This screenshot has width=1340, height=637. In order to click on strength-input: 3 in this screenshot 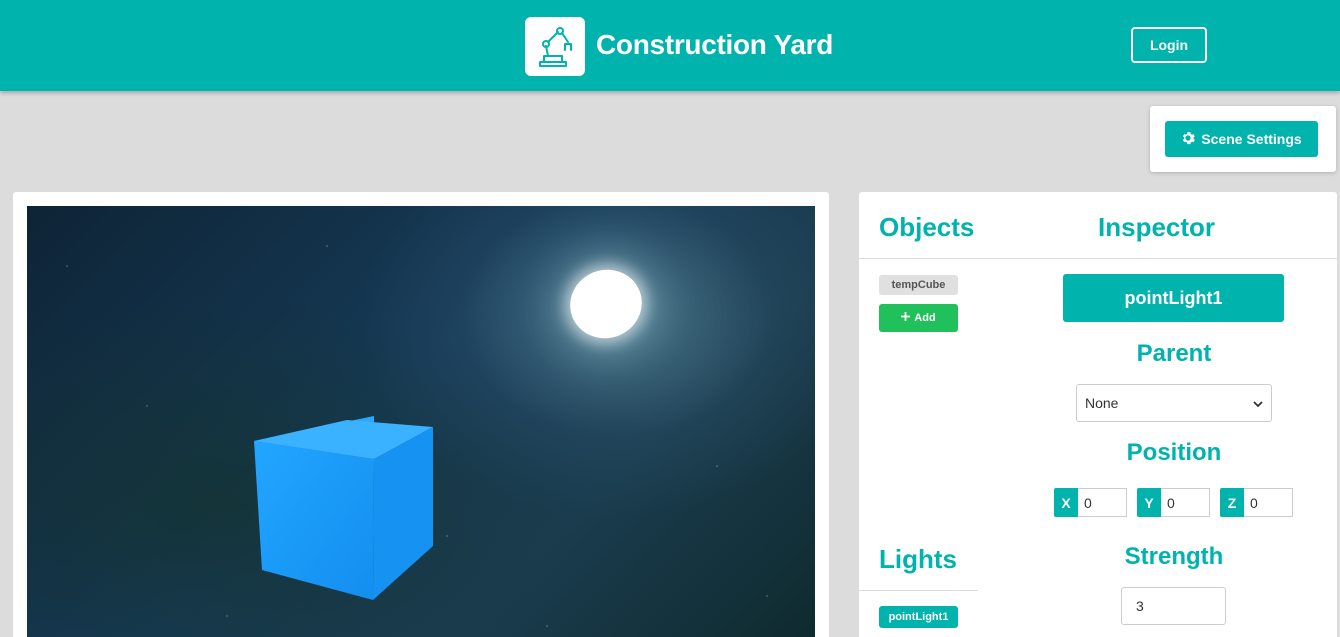, I will do `click(1173, 606)`.